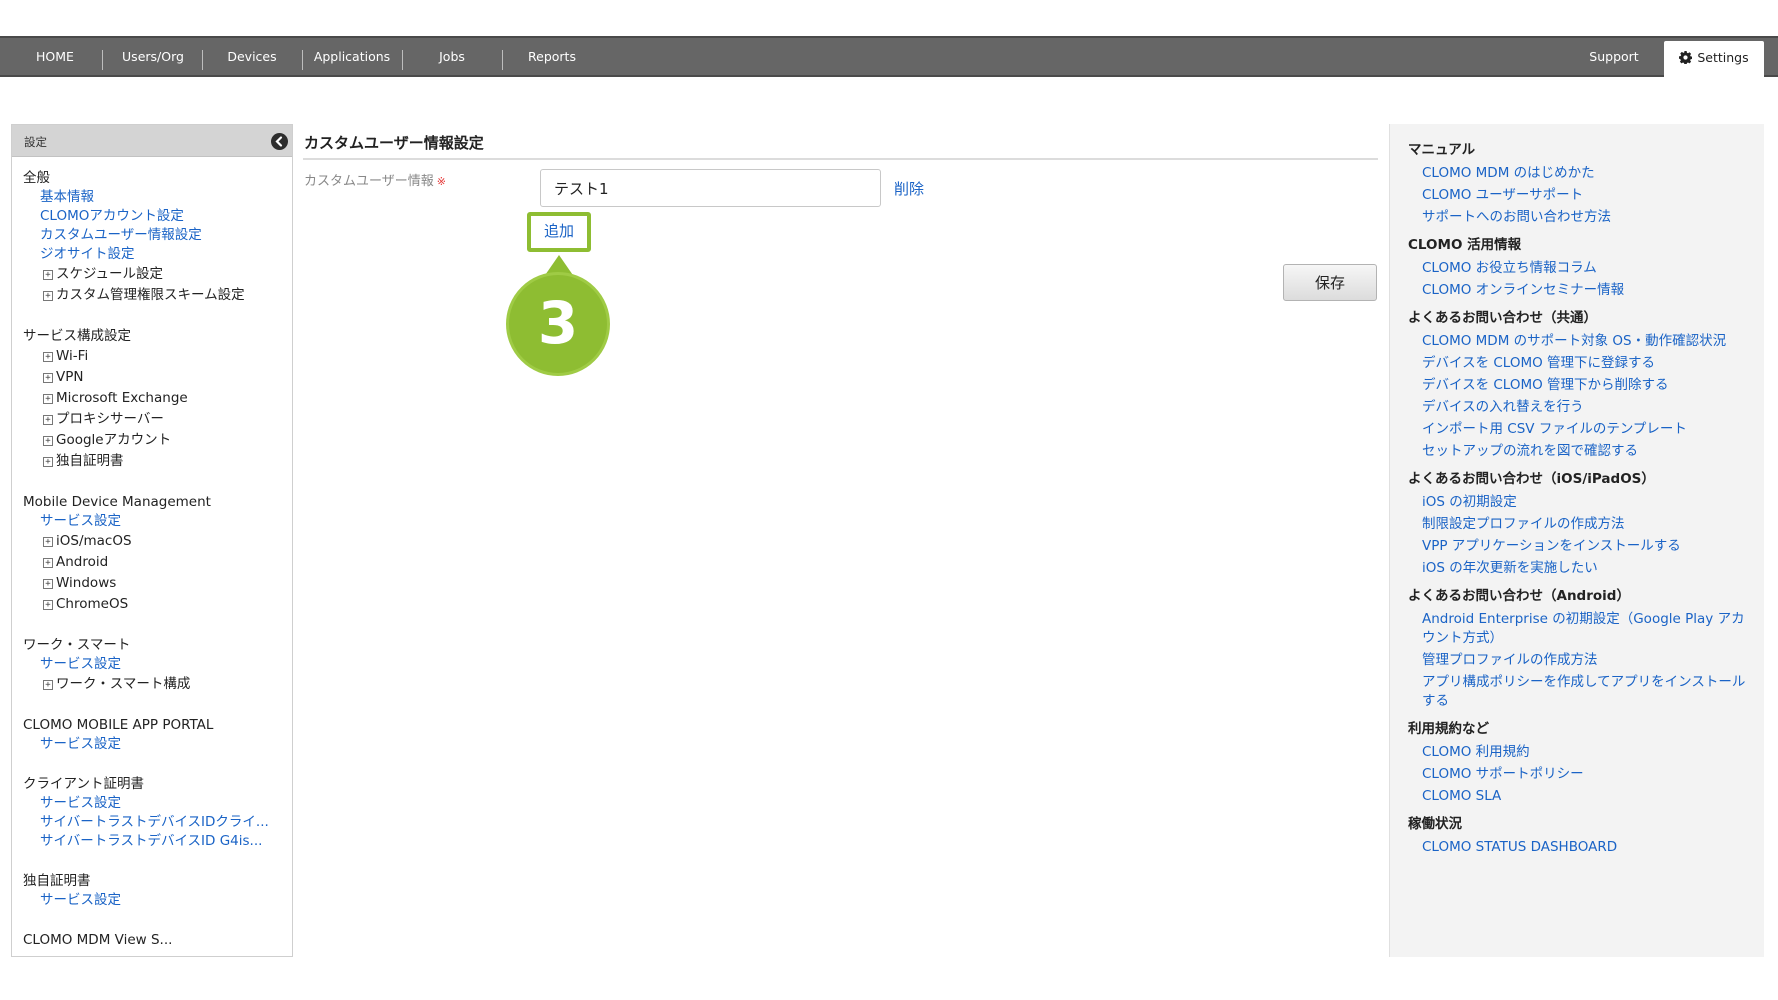 This screenshot has height=1000, width=1778. I want to click on sidebar-expandable-google-account: + Googleアカウント, so click(157, 440).